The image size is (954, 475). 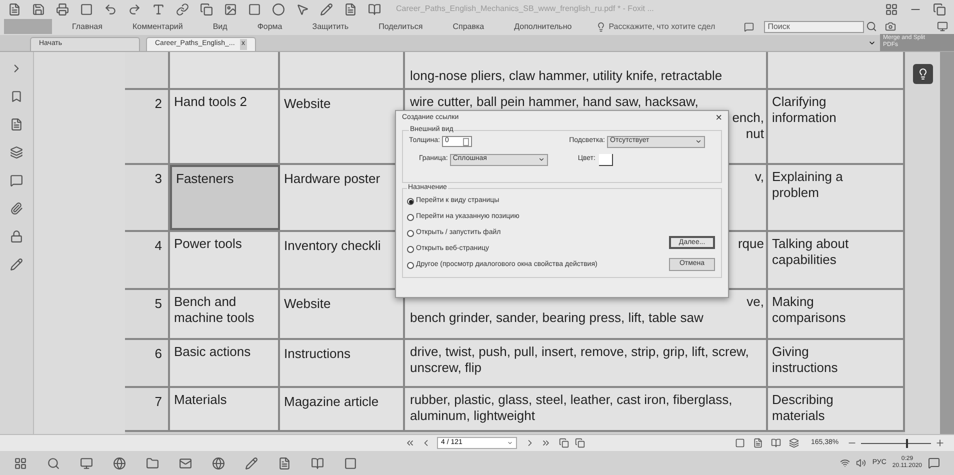 I want to click on continuous-page-icon, so click(x=758, y=443).